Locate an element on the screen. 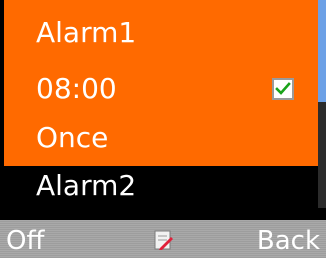 The image size is (326, 258). checkbox-checked-icon is located at coordinates (283, 89).